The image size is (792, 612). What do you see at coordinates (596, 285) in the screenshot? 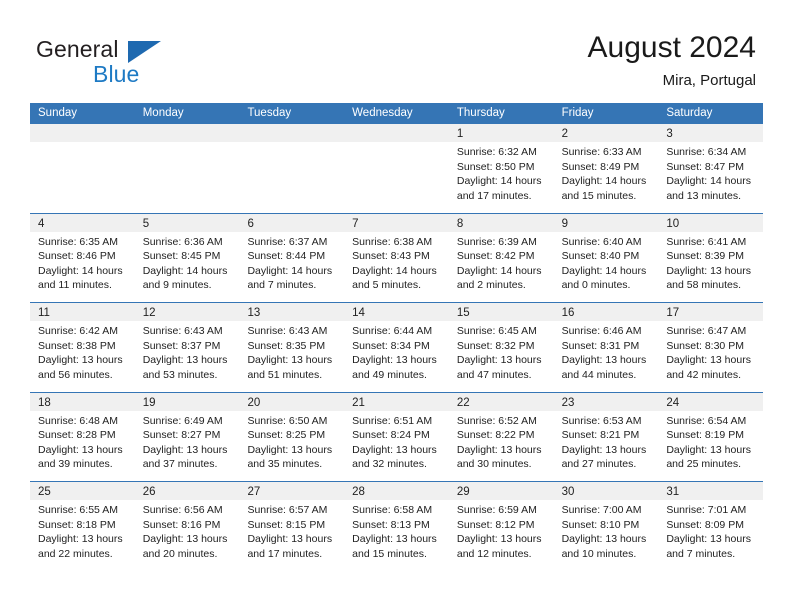
I see `day-detail-line: and 0 minutes.` at bounding box center [596, 285].